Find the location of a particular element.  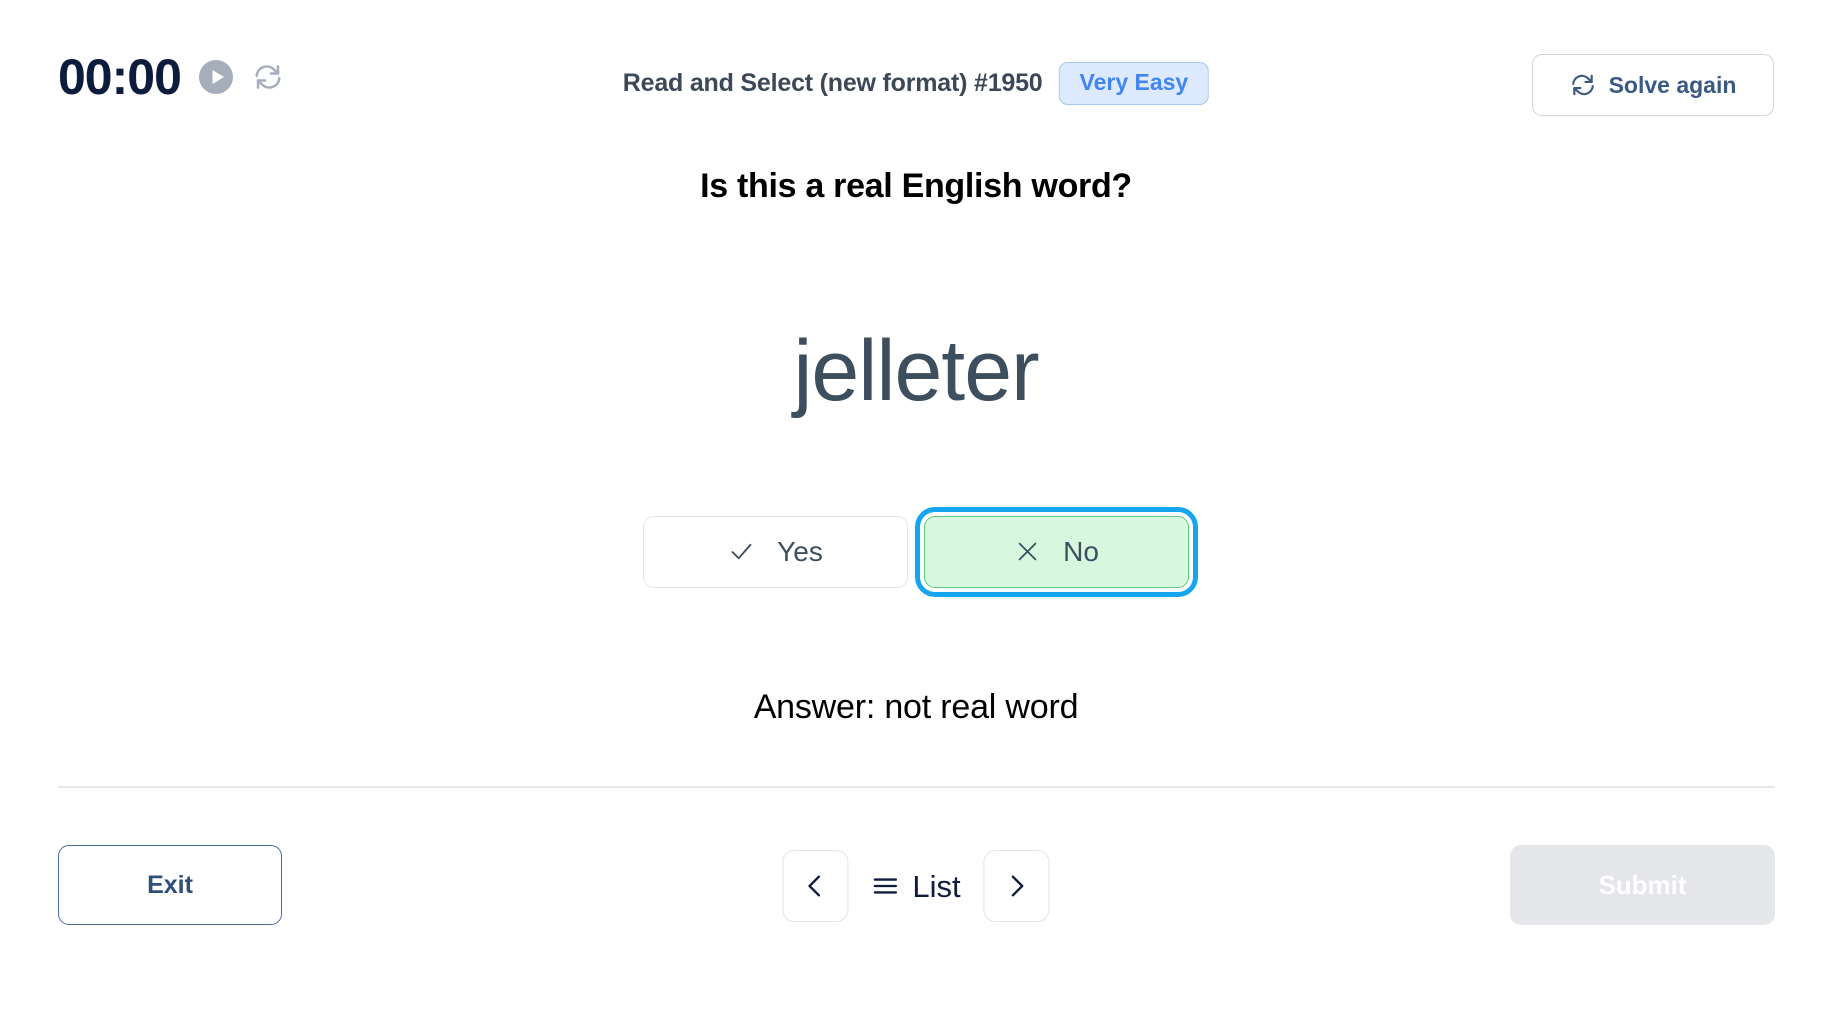

submit-button: Submit is located at coordinates (1642, 885).